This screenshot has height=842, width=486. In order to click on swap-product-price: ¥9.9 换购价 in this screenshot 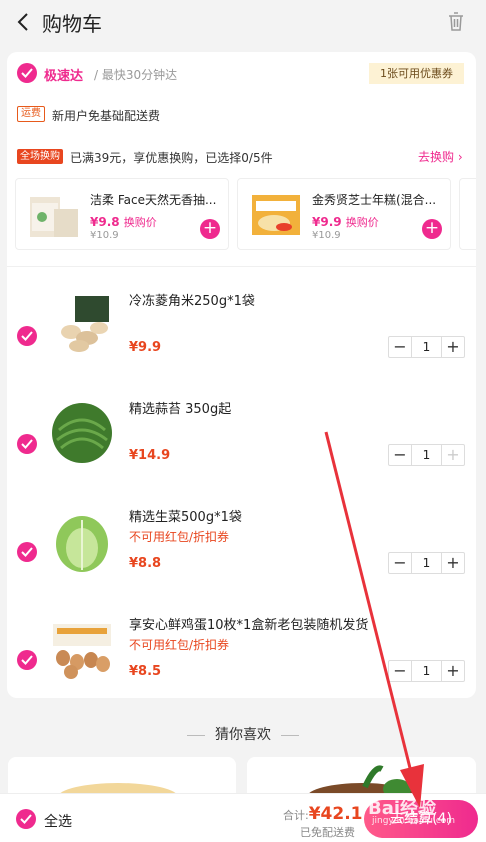, I will do `click(345, 222)`.